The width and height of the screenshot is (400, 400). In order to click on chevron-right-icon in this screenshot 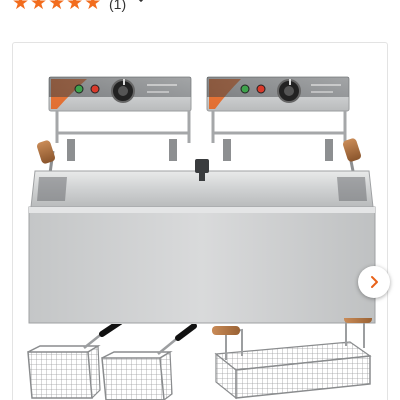, I will do `click(374, 282)`.